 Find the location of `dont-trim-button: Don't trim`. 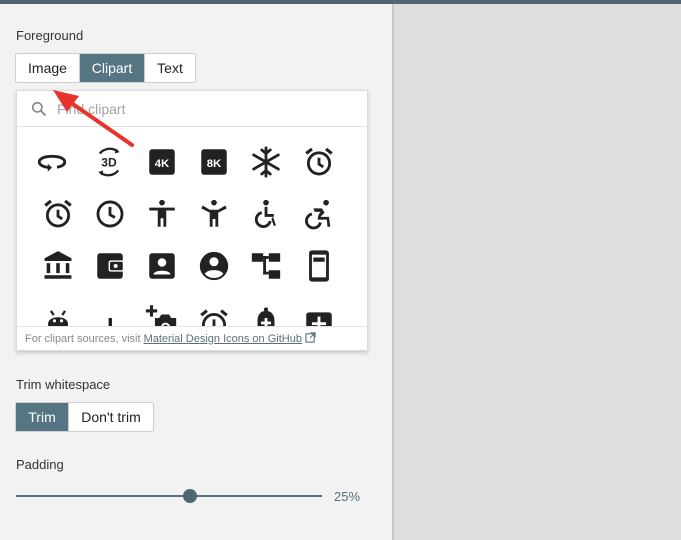

dont-trim-button: Don't trim is located at coordinates (111, 417).